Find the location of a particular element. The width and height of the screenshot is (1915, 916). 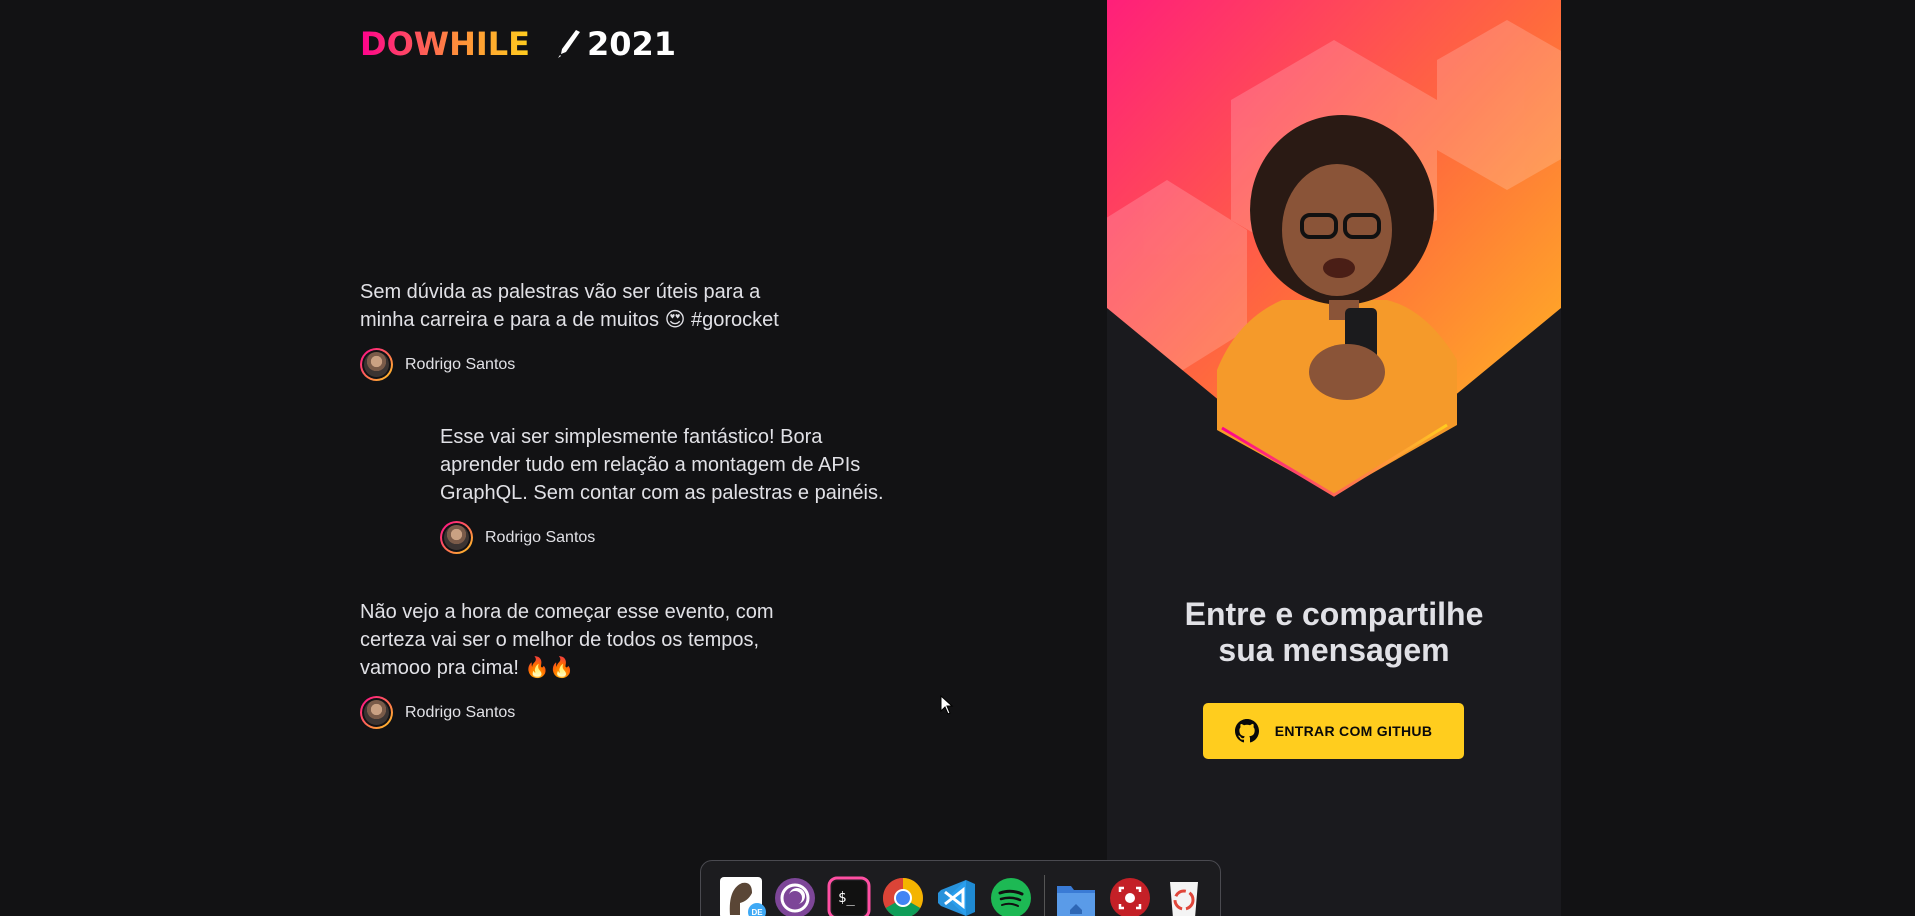

login-title-line2: sua mensagem is located at coordinates (1334, 650).